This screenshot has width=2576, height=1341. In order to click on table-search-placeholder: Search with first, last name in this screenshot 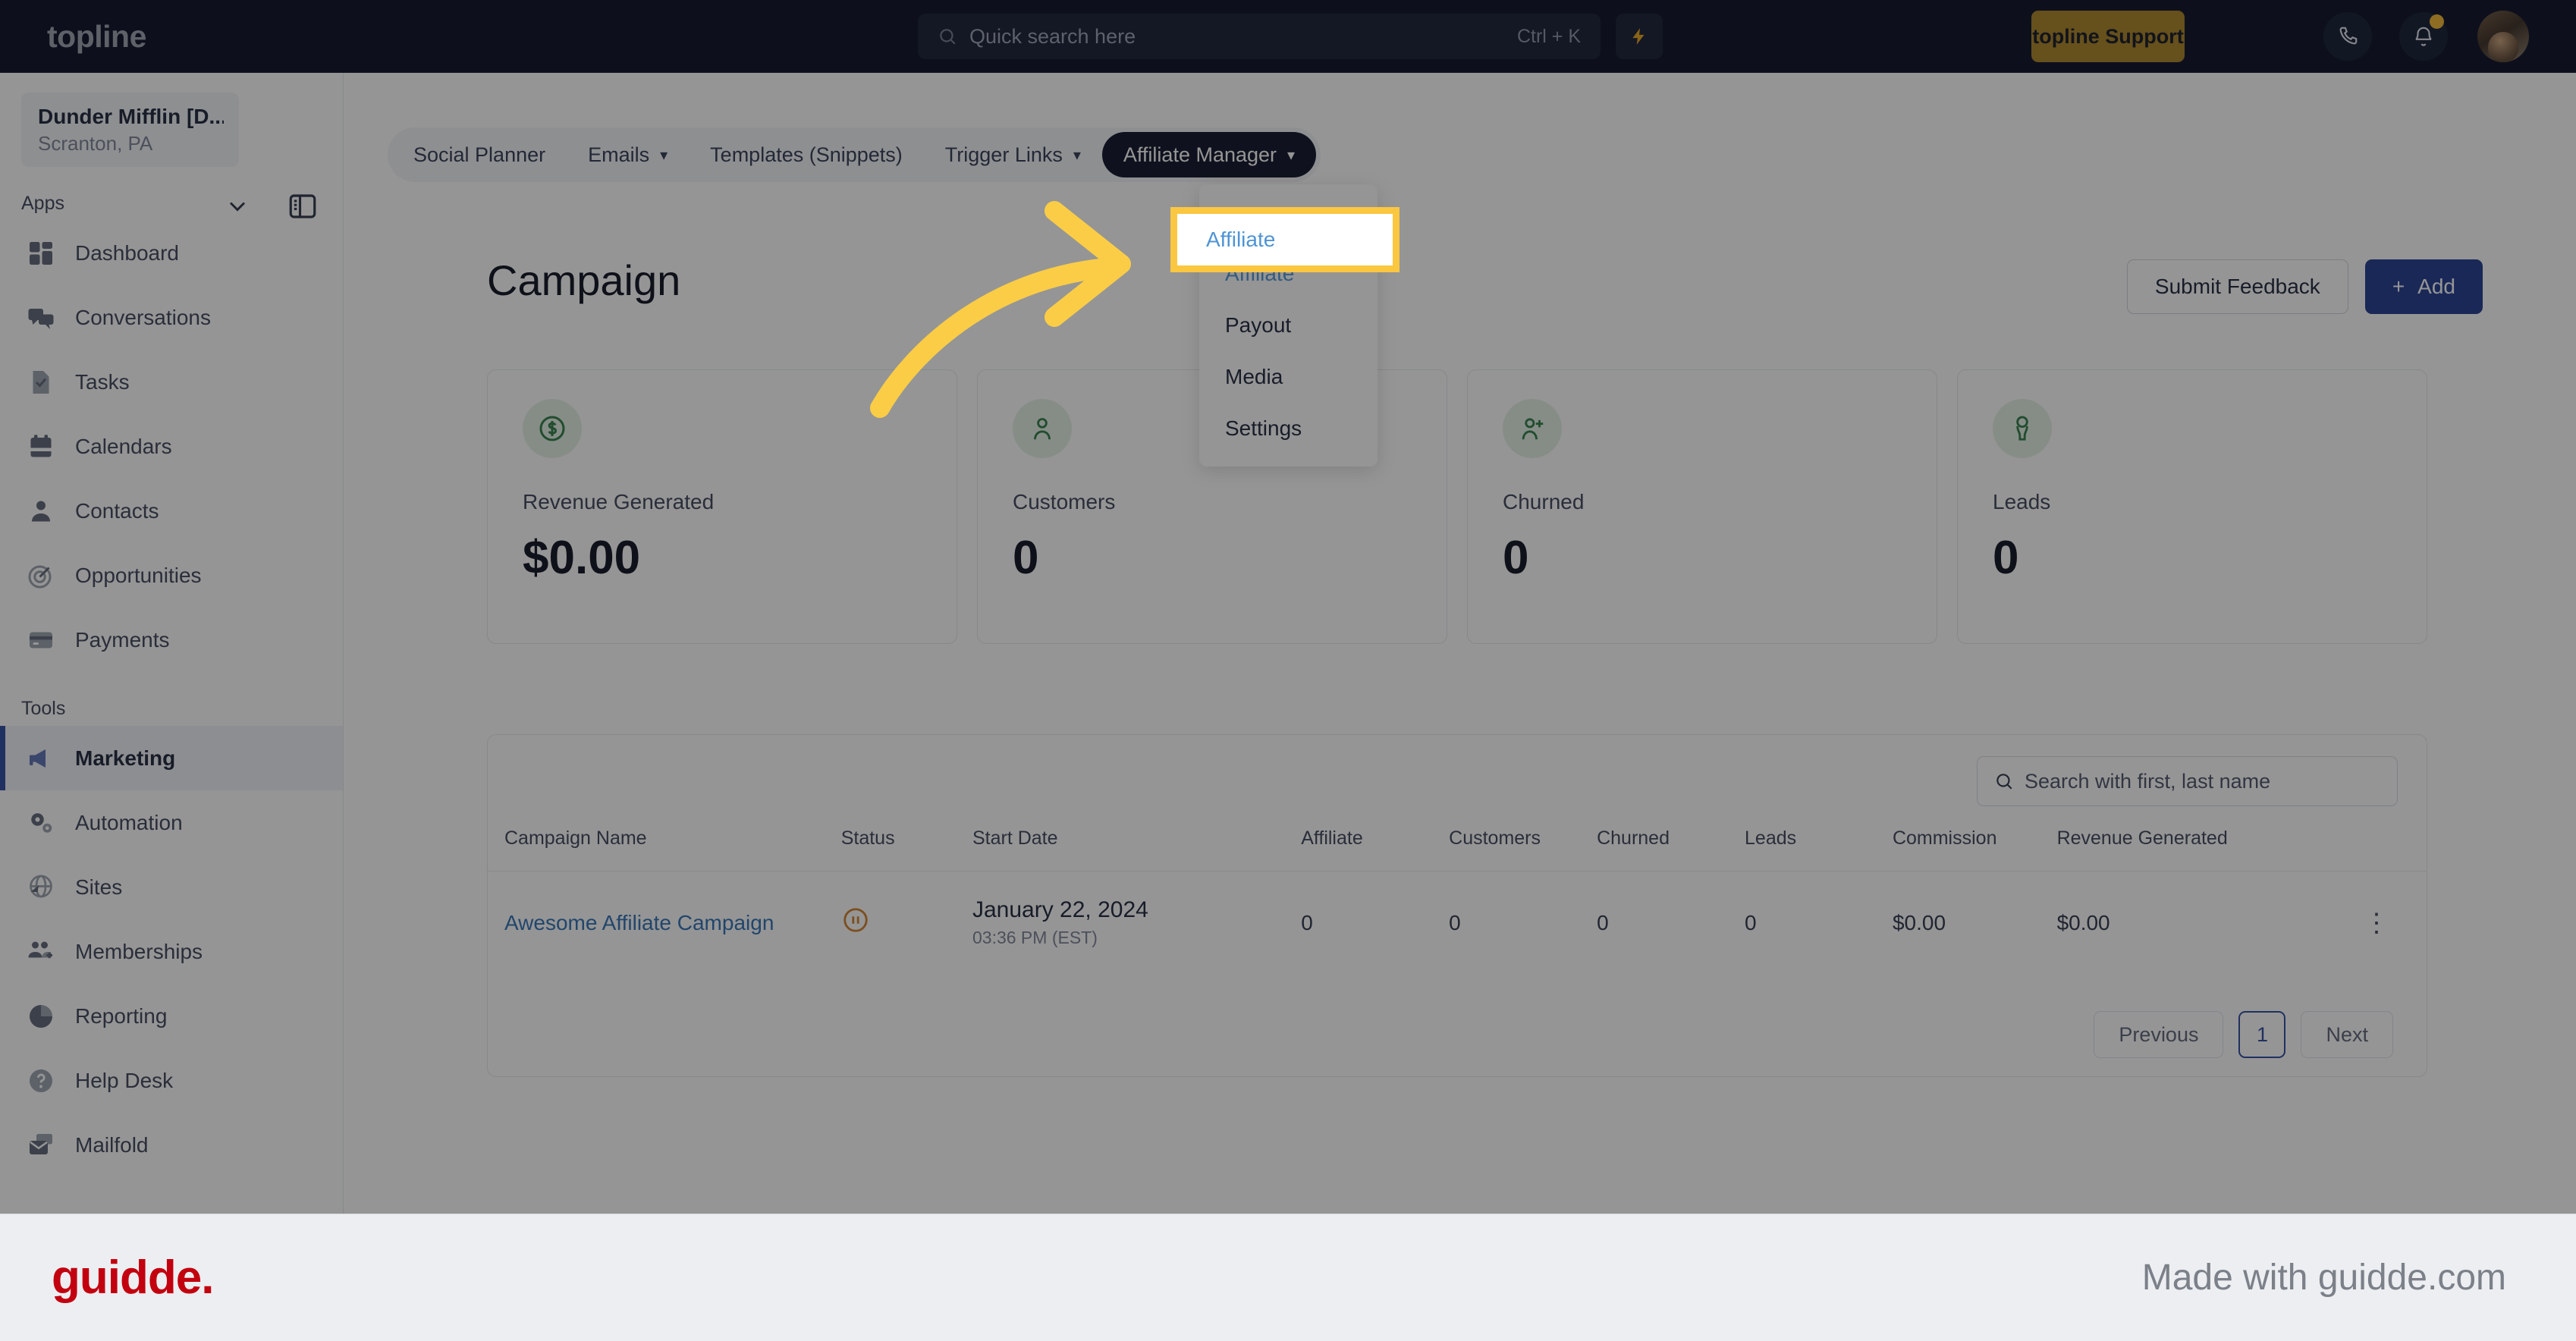, I will do `click(2148, 781)`.